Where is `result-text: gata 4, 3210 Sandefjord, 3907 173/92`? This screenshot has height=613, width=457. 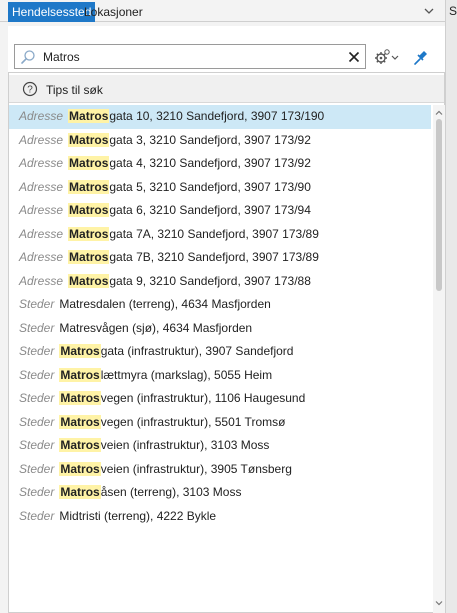 result-text: gata 4, 3210 Sandefjord, 3907 173/92 is located at coordinates (210, 163).